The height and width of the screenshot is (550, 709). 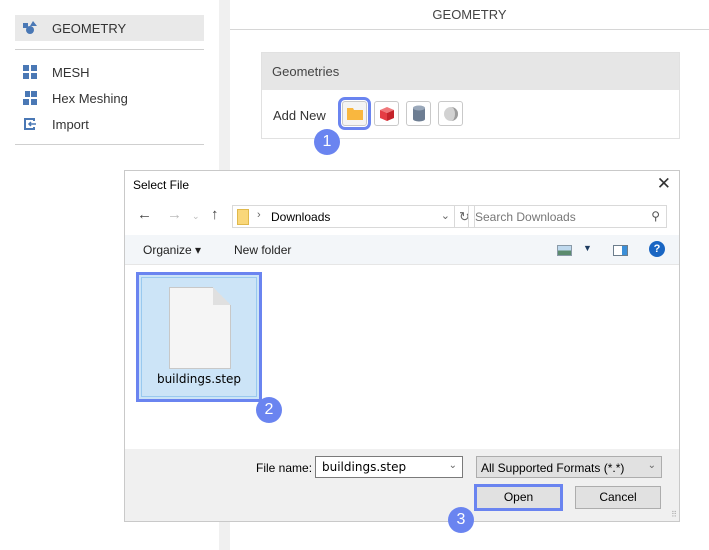 I want to click on step-badge-1: 1, so click(x=327, y=142).